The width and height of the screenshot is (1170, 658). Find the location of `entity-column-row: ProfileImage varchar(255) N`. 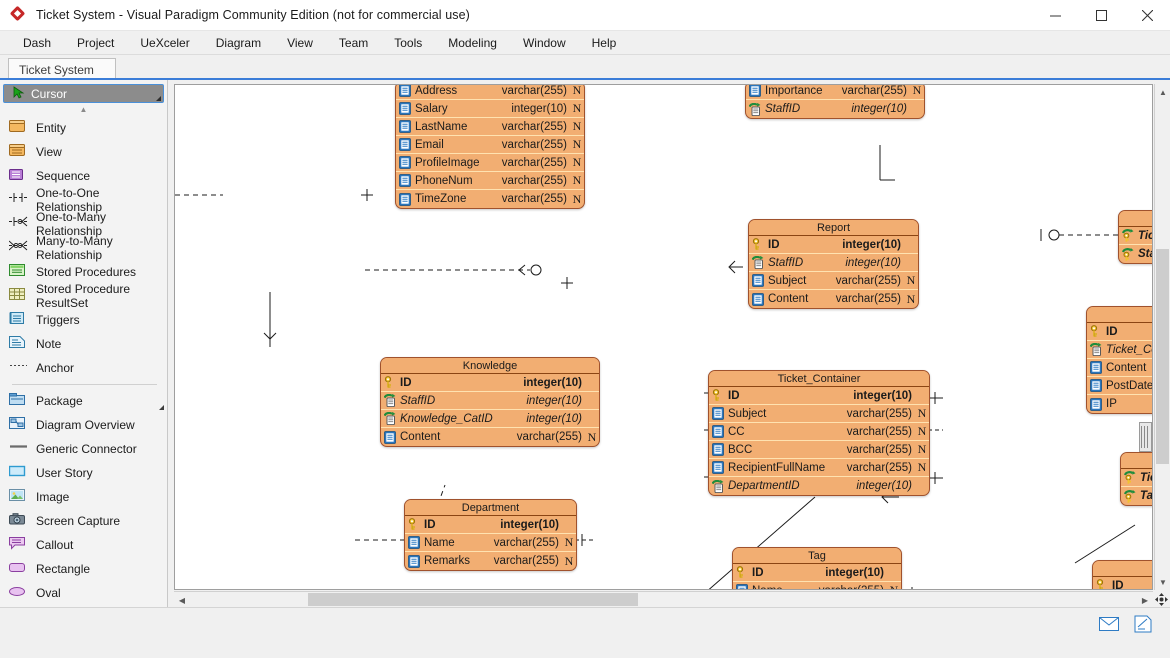

entity-column-row: ProfileImage varchar(255) N is located at coordinates (490, 163).